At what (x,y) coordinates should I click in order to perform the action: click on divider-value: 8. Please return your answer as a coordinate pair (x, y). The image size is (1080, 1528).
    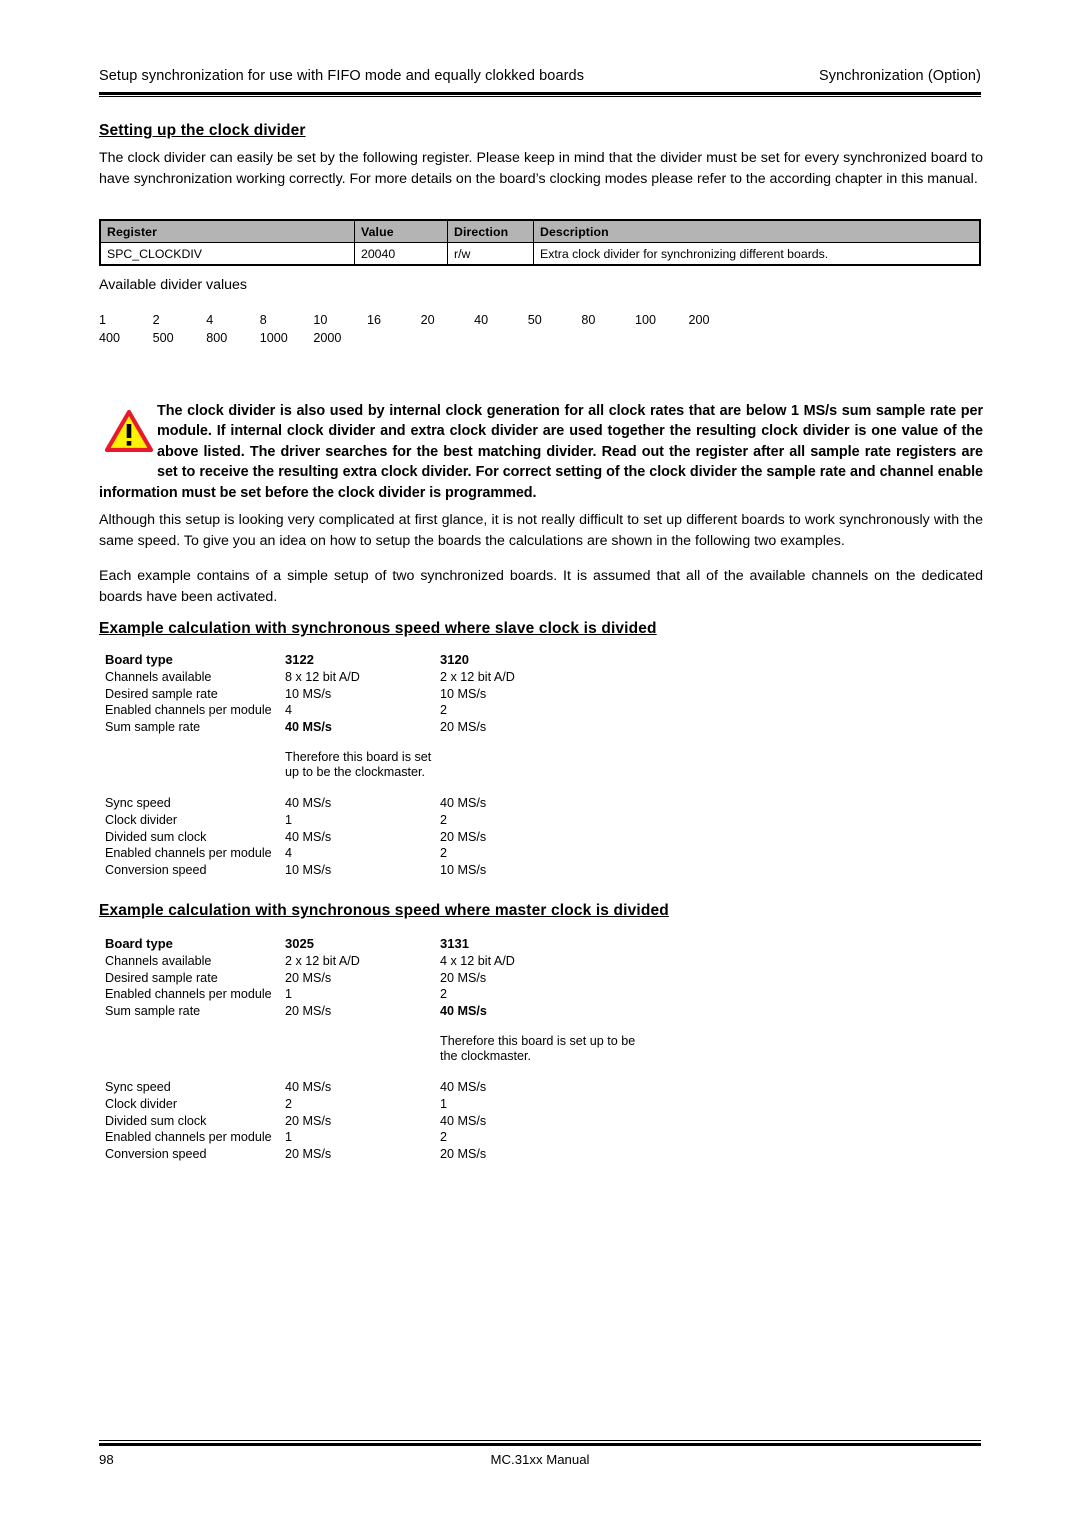
    Looking at the image, I should click on (263, 320).